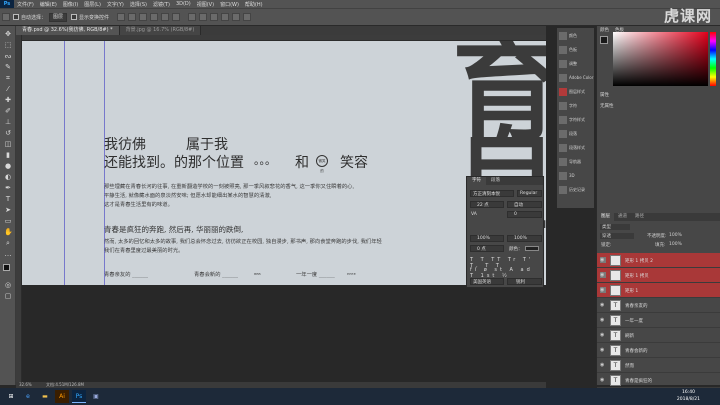 The width and height of the screenshot is (720, 405). Describe the element at coordinates (487, 281) in the screenshot. I see `language-select: 美国英语` at that location.